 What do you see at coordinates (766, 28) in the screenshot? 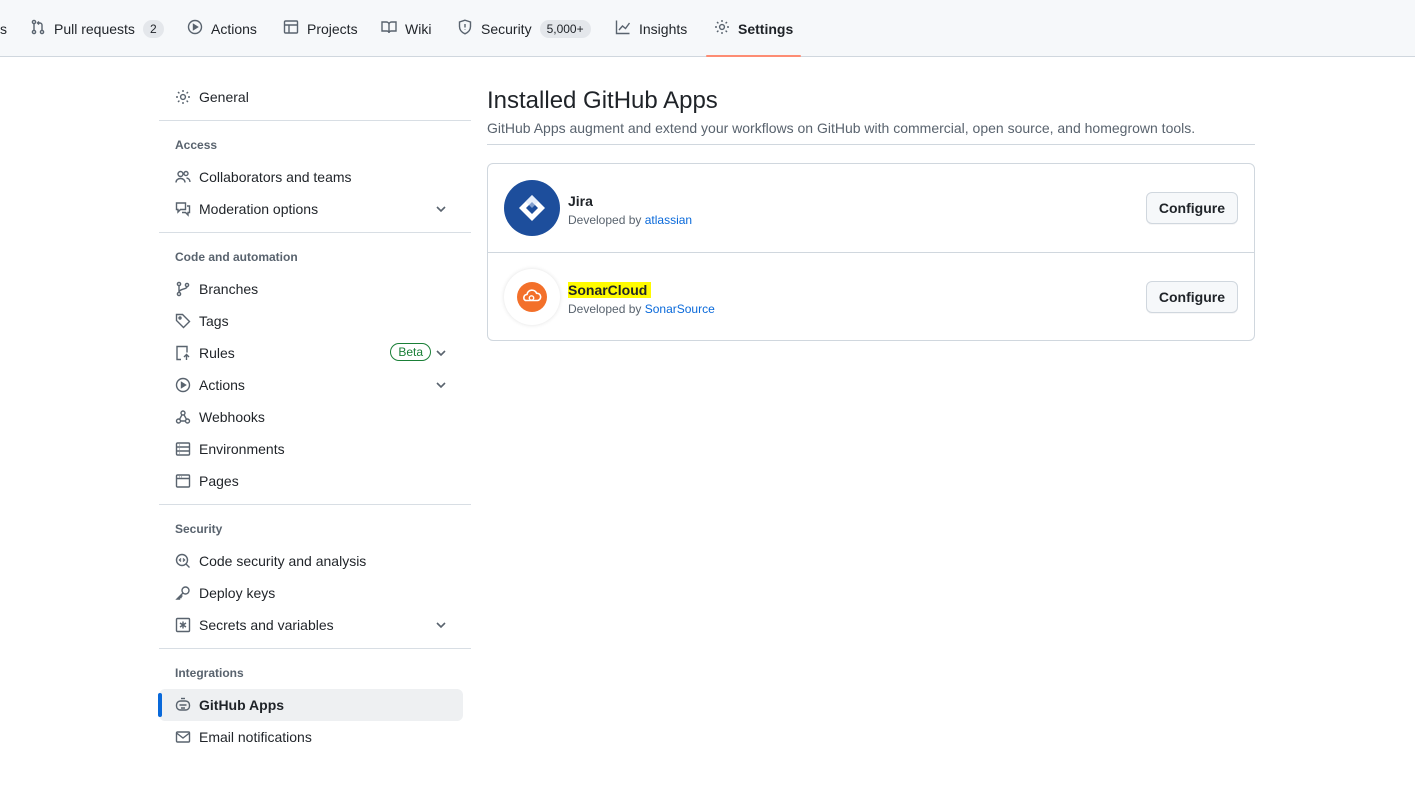
I see `tab-settings-label: Settings` at bounding box center [766, 28].